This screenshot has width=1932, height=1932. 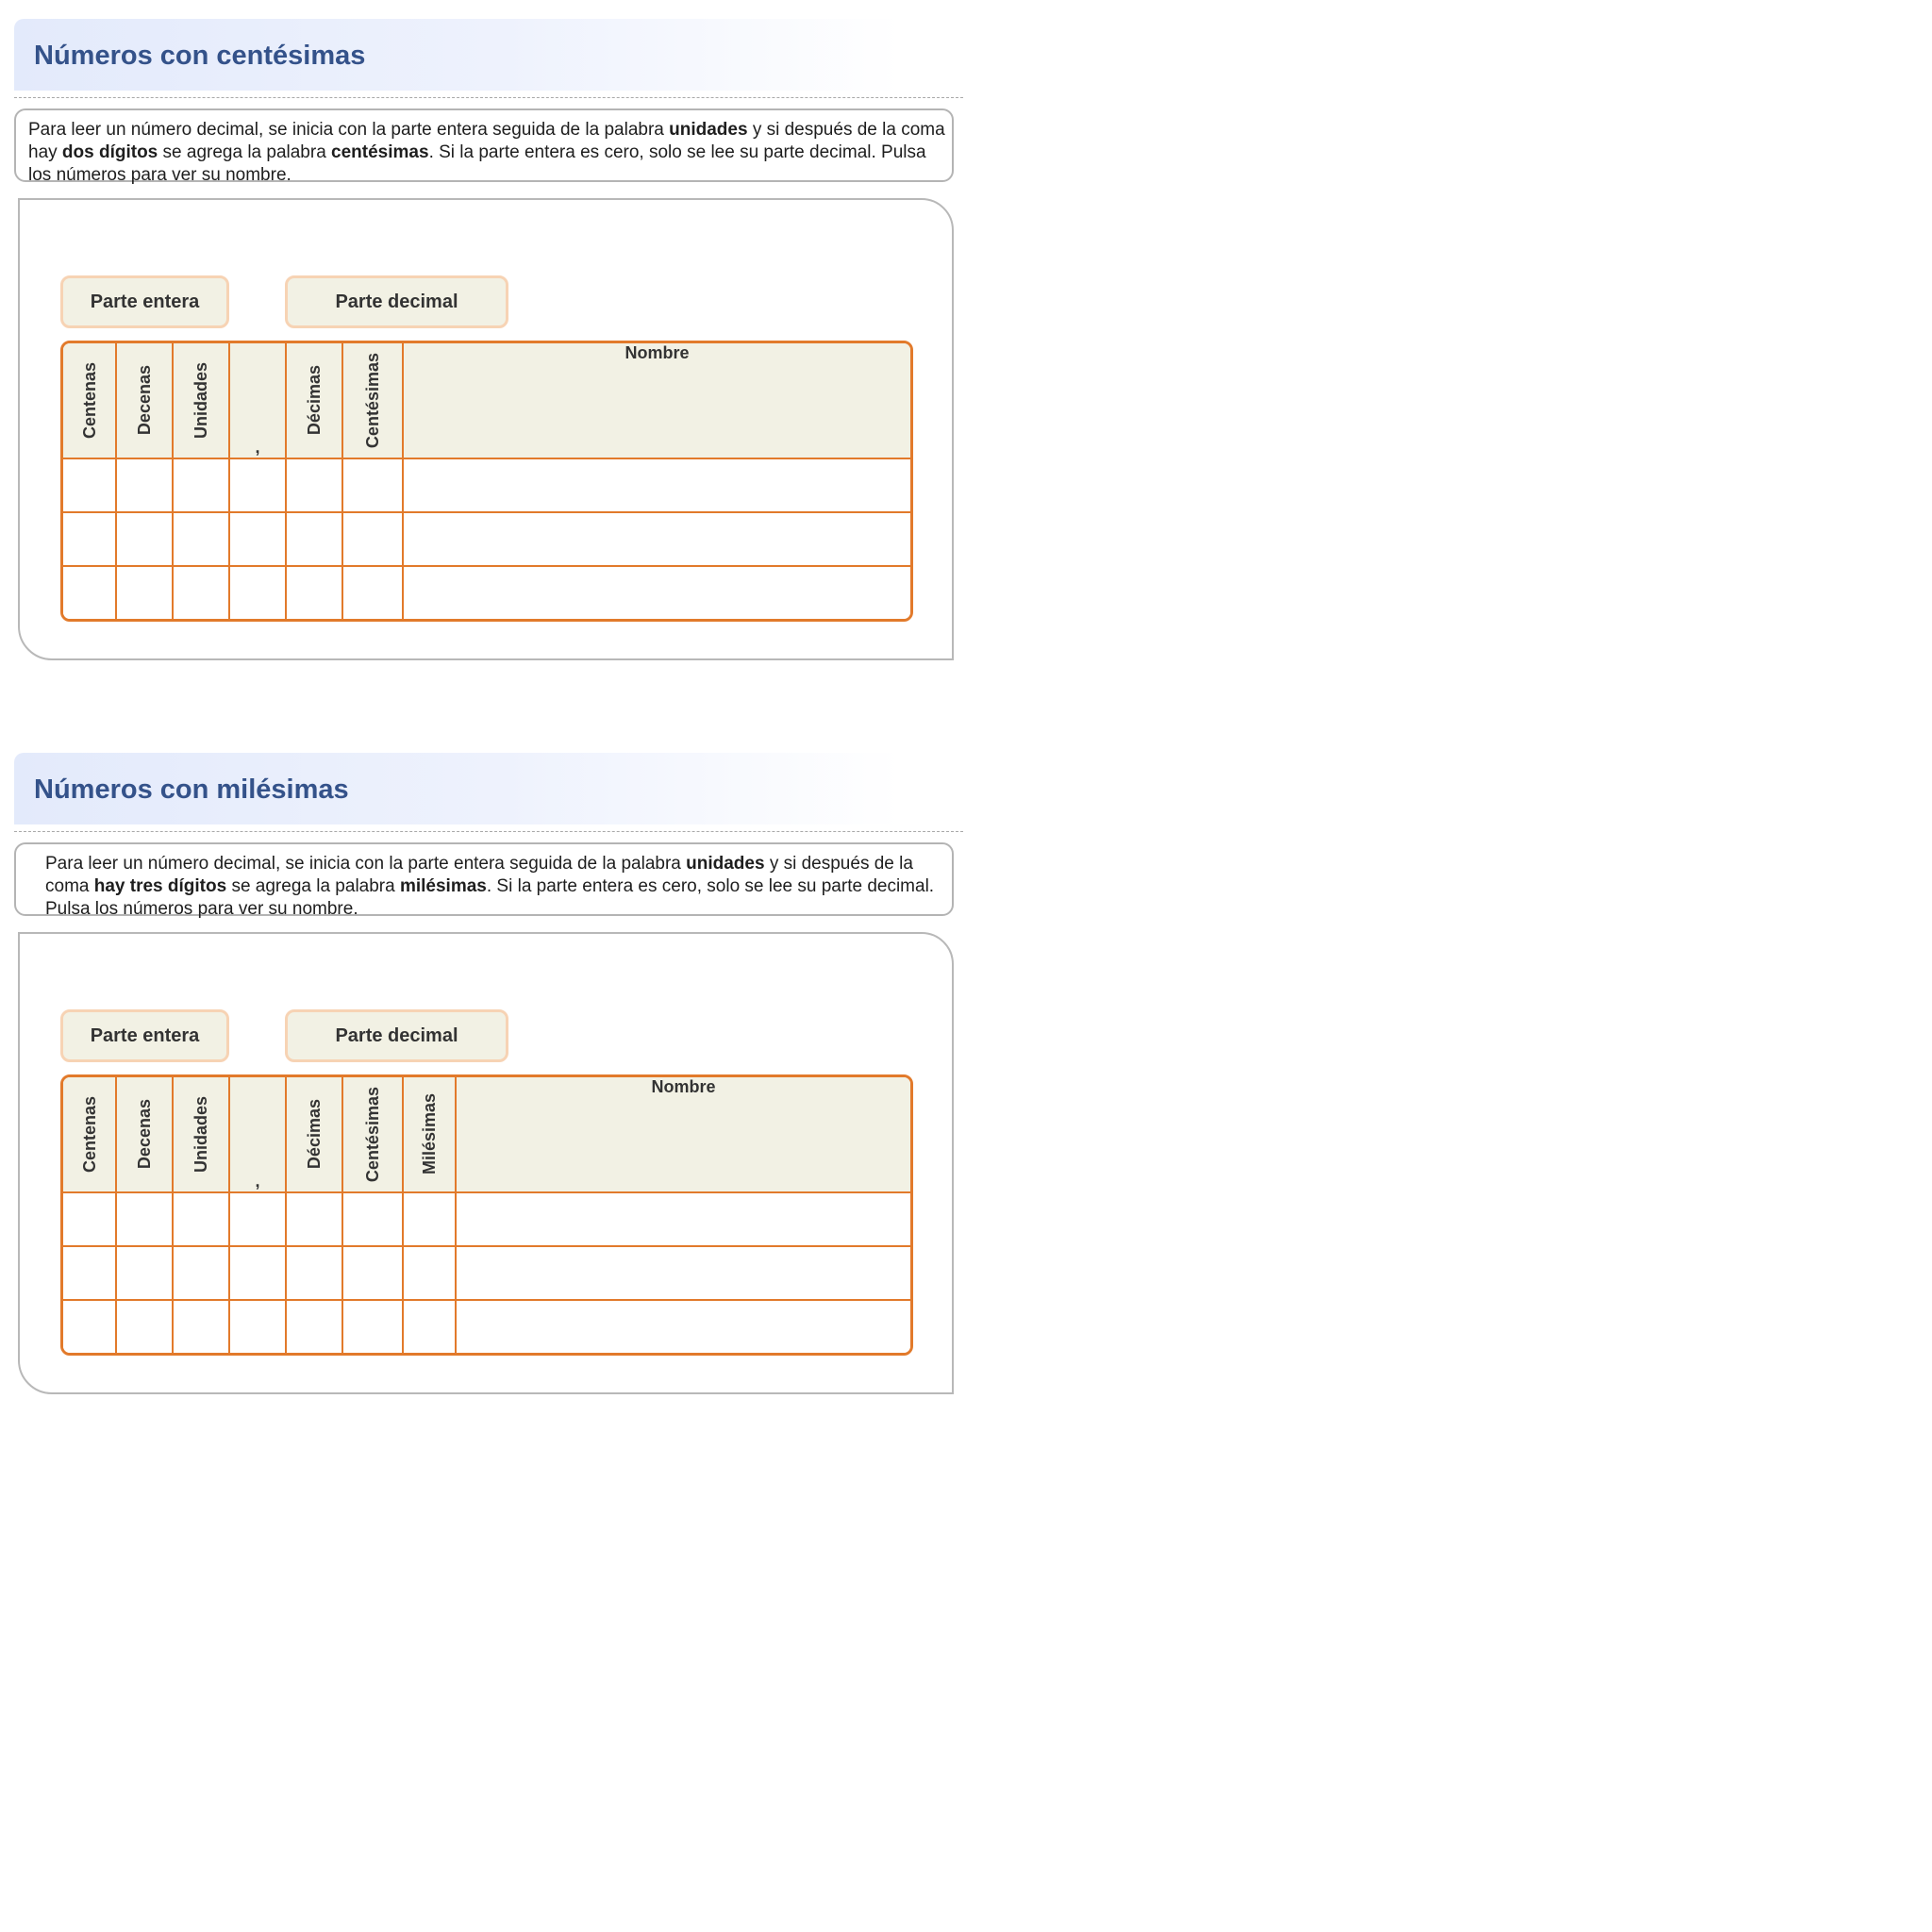 I want to click on section-header: Números con milésimas, so click(x=458, y=789).